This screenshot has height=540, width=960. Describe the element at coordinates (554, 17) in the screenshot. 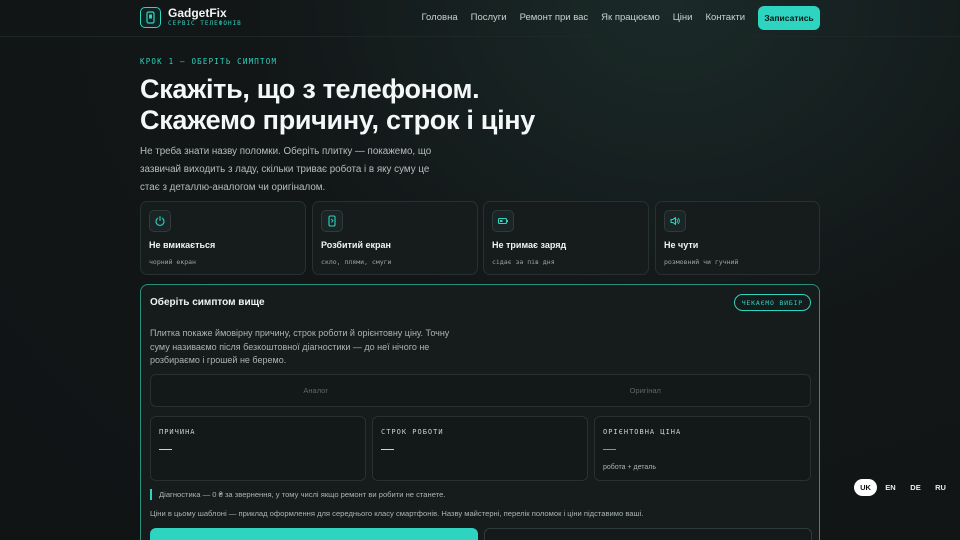

I see `nav-repair-while-you-wait: Ремонт при вас` at that location.